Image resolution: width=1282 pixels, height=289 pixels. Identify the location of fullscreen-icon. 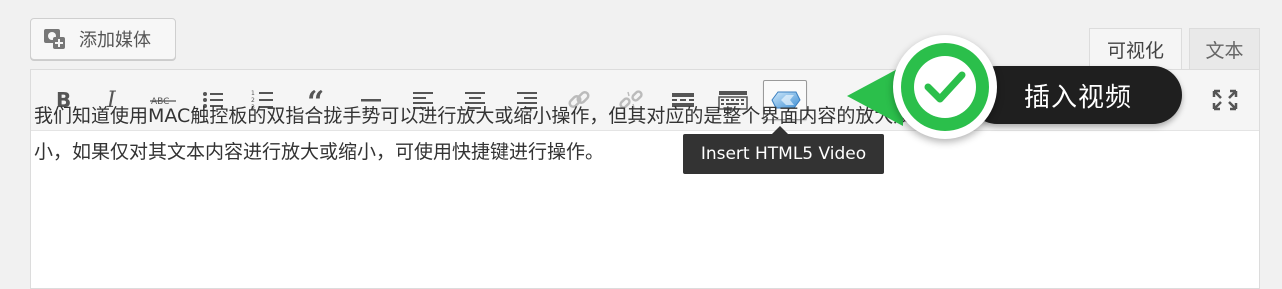
(1225, 100).